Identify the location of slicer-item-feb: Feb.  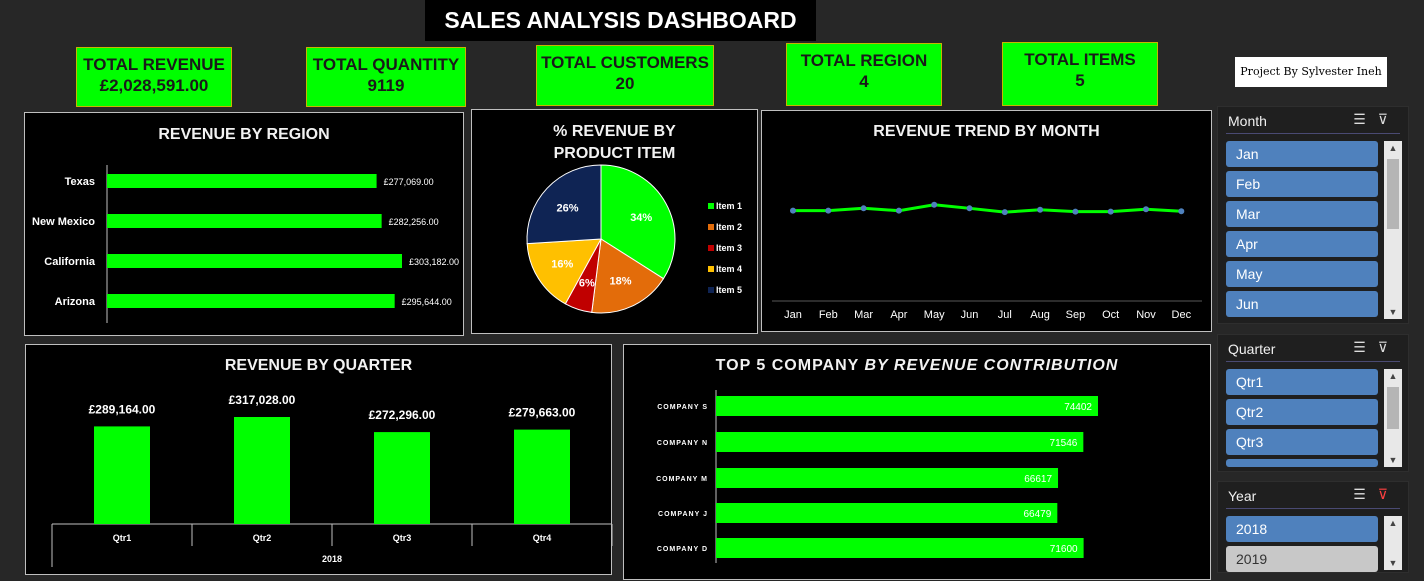
(1302, 184).